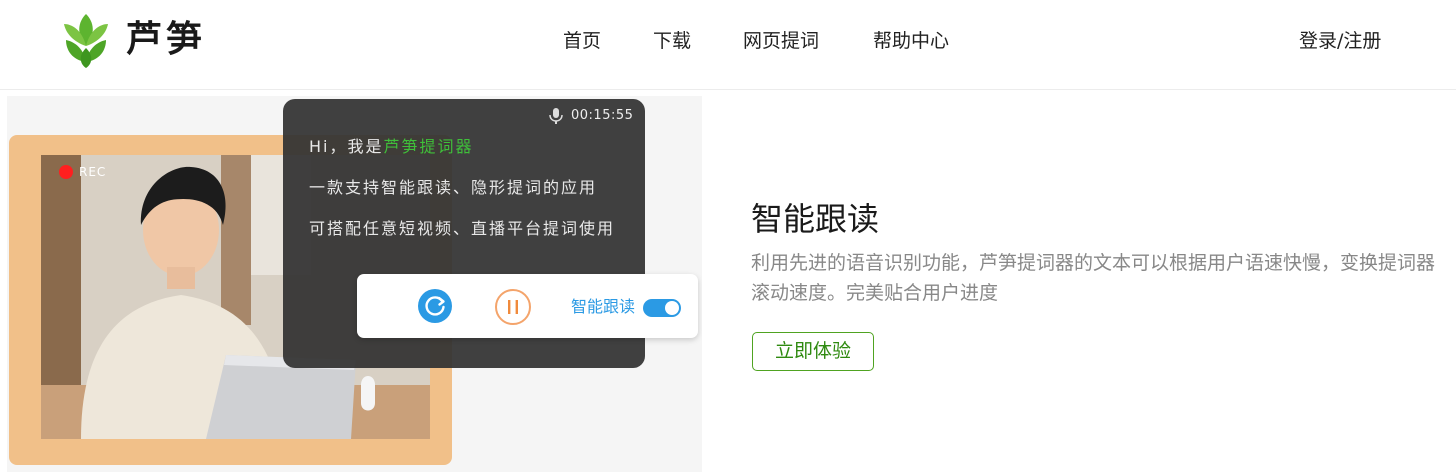 The width and height of the screenshot is (1456, 476). Describe the element at coordinates (813, 351) in the screenshot. I see `try-now-button: 立即体验` at that location.